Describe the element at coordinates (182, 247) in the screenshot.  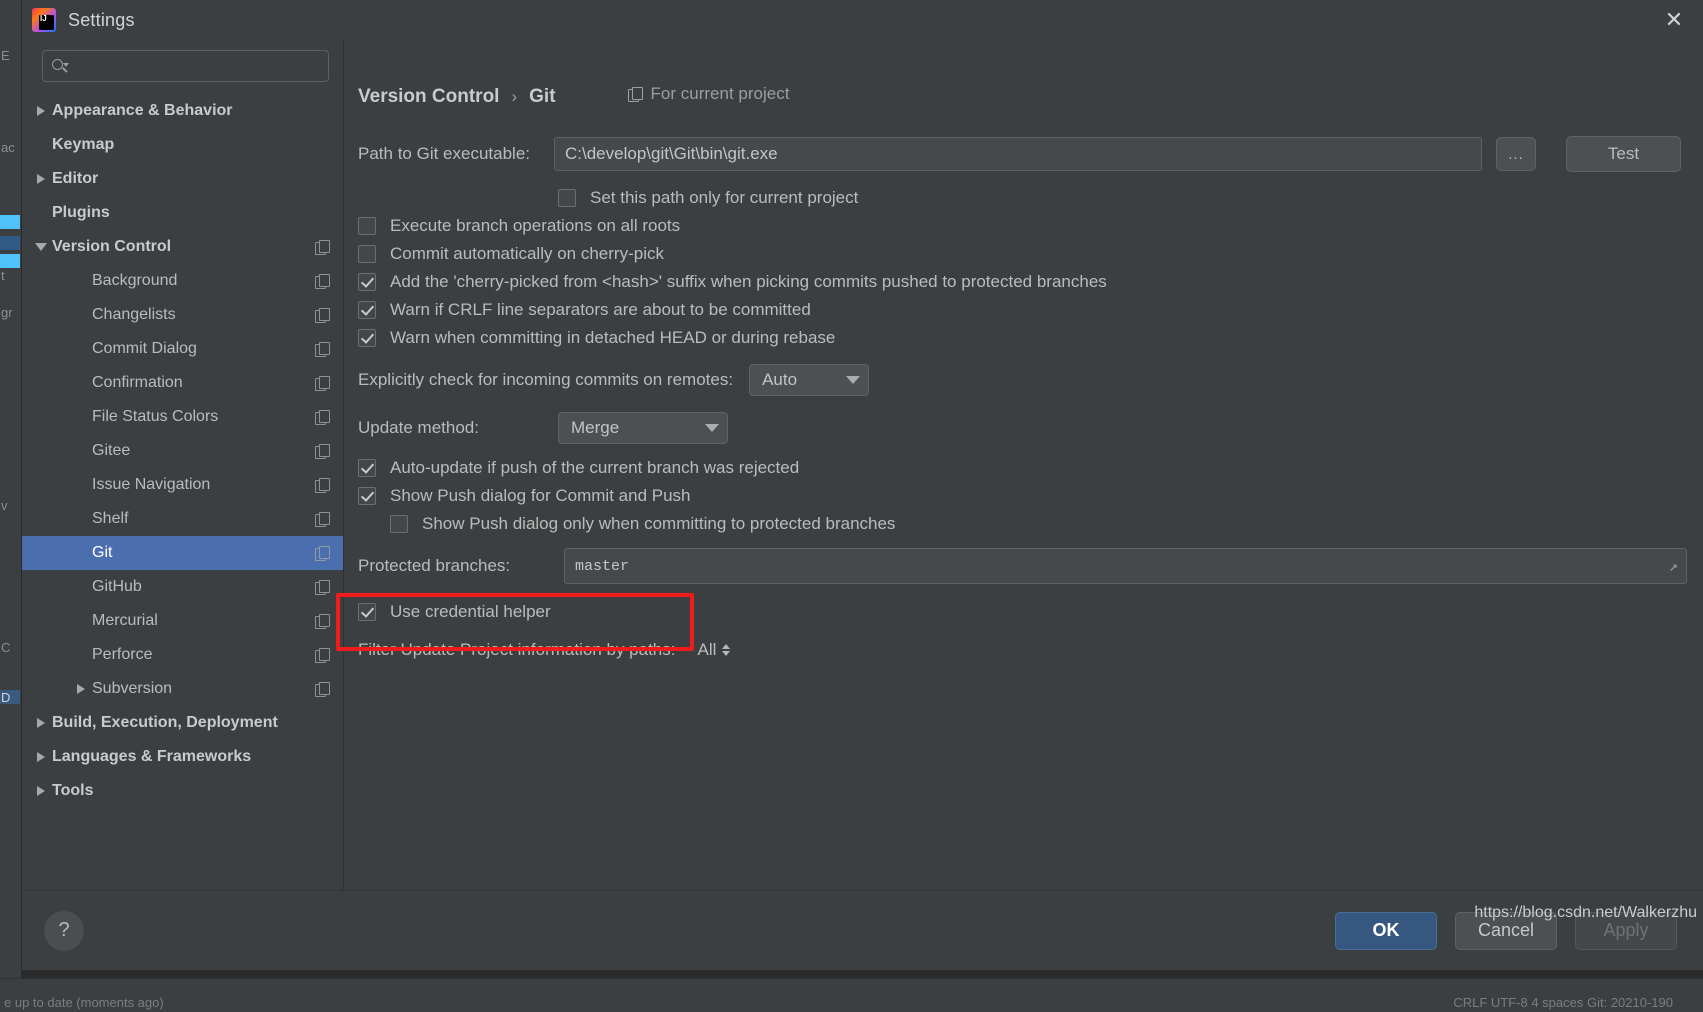
I see `sidebar-item-version-control: Version Control` at that location.